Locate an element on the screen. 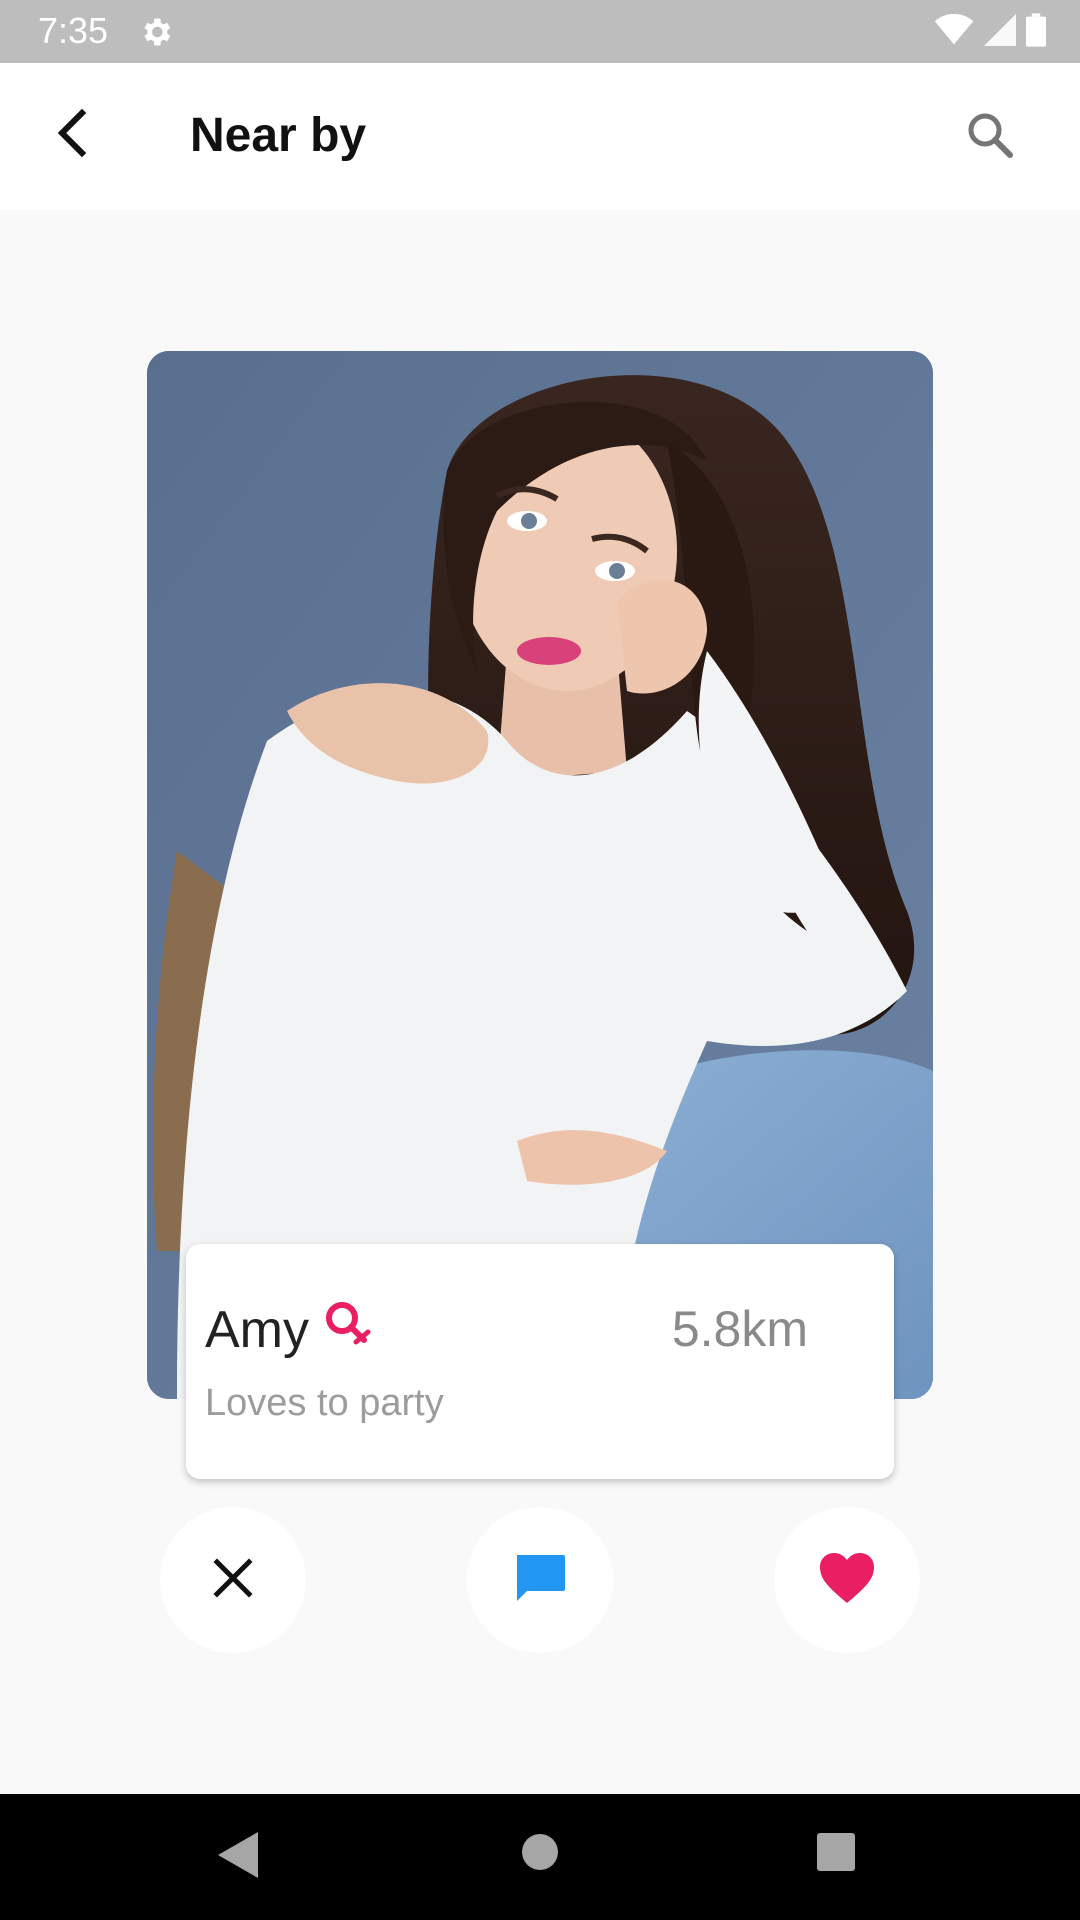 This screenshot has width=1080, height=1920. like-button is located at coordinates (847, 1580).